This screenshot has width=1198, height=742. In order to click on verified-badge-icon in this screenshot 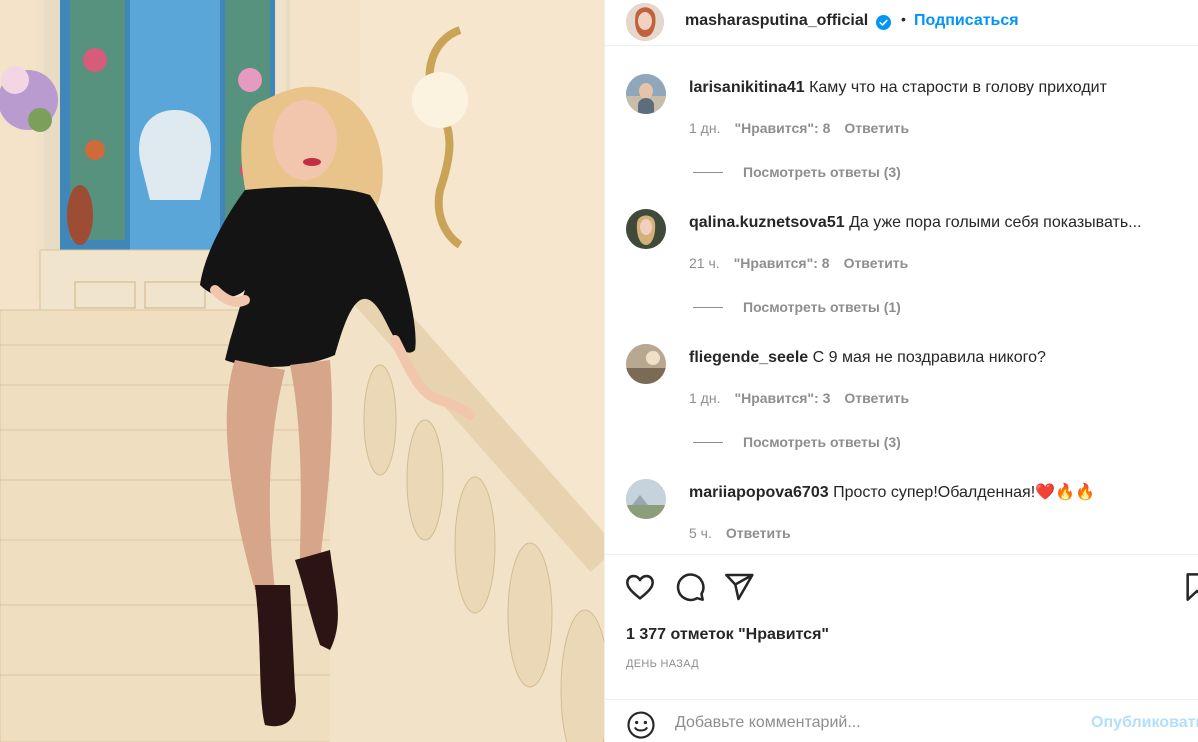, I will do `click(883, 22)`.